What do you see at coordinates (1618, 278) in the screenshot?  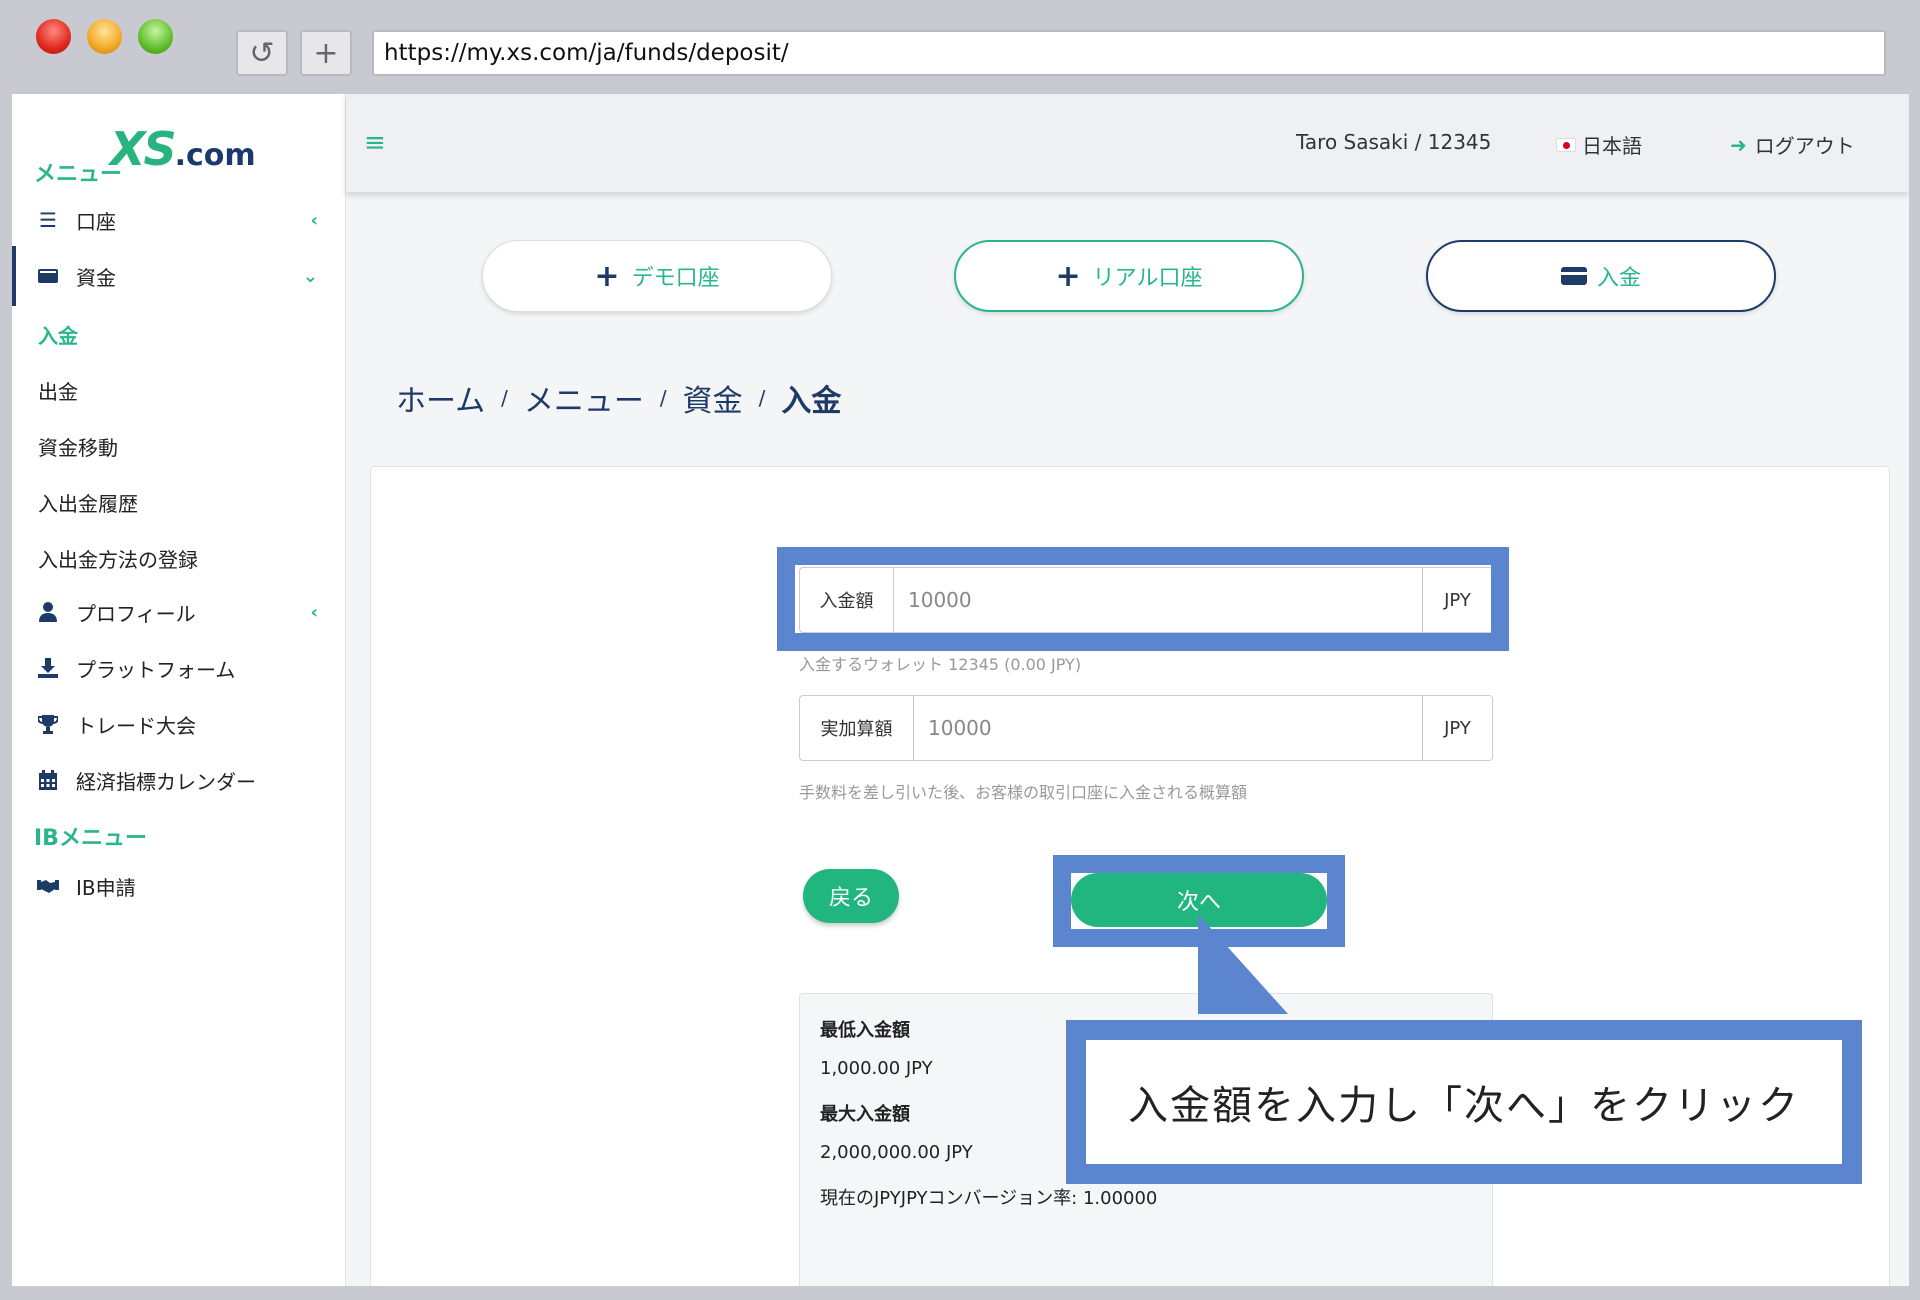 I see `deposit-label: 入金` at bounding box center [1618, 278].